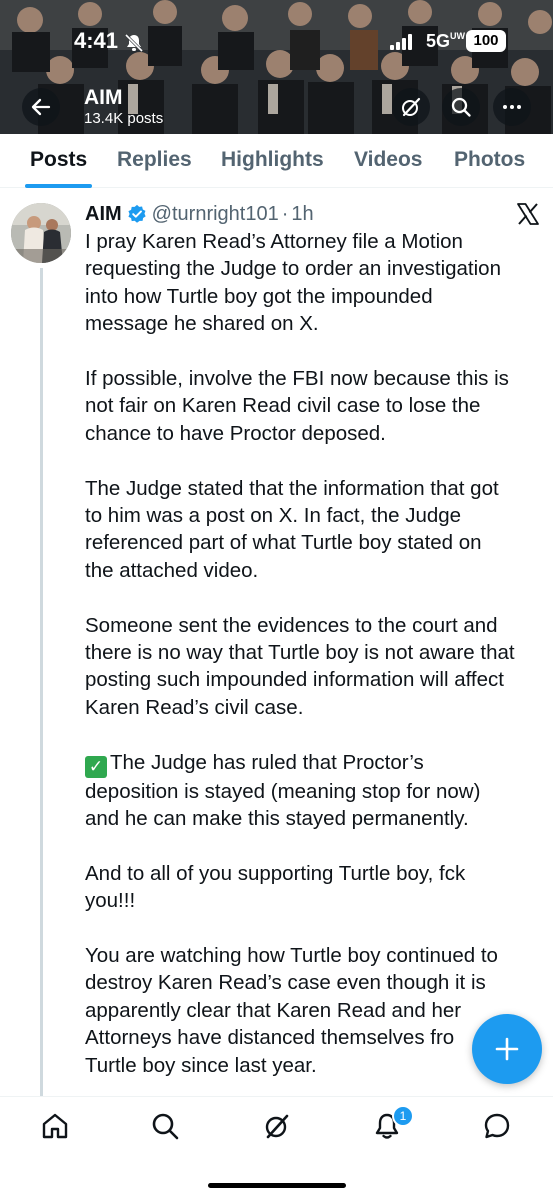 The height and width of the screenshot is (1200, 553). I want to click on explore-search-icon, so click(165, 1126).